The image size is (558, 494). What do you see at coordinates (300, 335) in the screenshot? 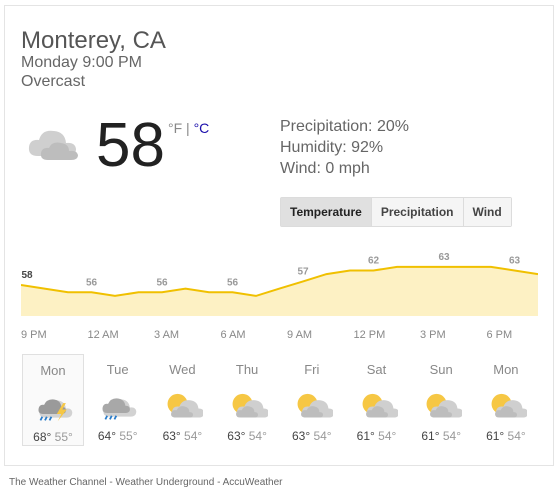
I see `hour-label: 9 AM` at bounding box center [300, 335].